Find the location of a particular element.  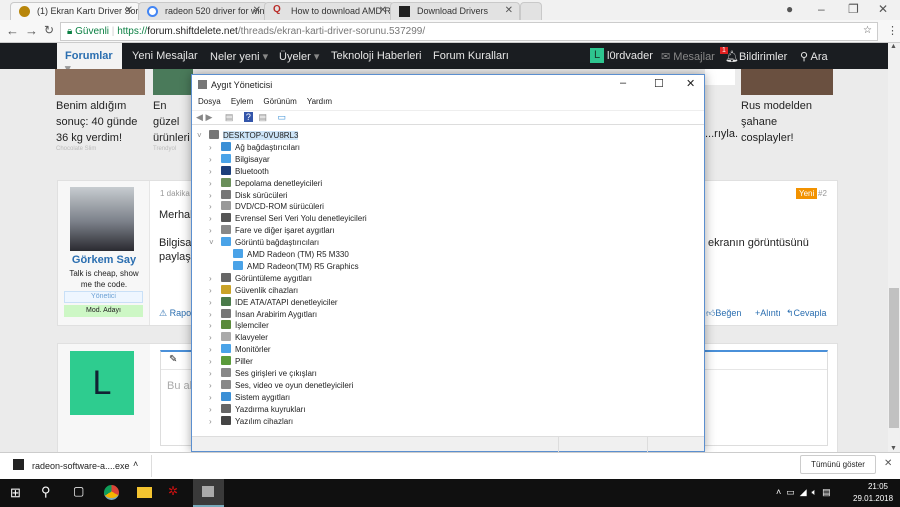

tree-item: › İnsan Arabirim Aygıtları is located at coordinates (263, 314).